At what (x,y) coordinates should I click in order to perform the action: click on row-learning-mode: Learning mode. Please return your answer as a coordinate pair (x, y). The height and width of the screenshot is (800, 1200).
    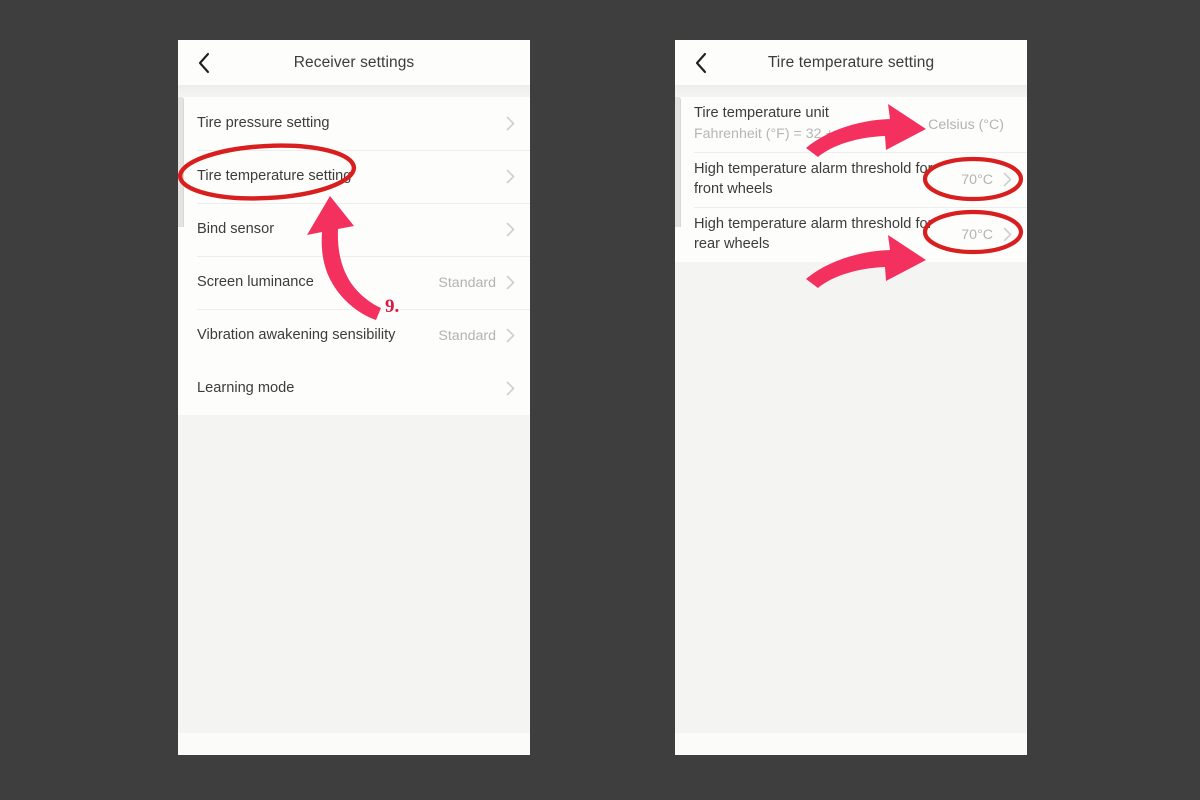
    Looking at the image, I should click on (354, 388).